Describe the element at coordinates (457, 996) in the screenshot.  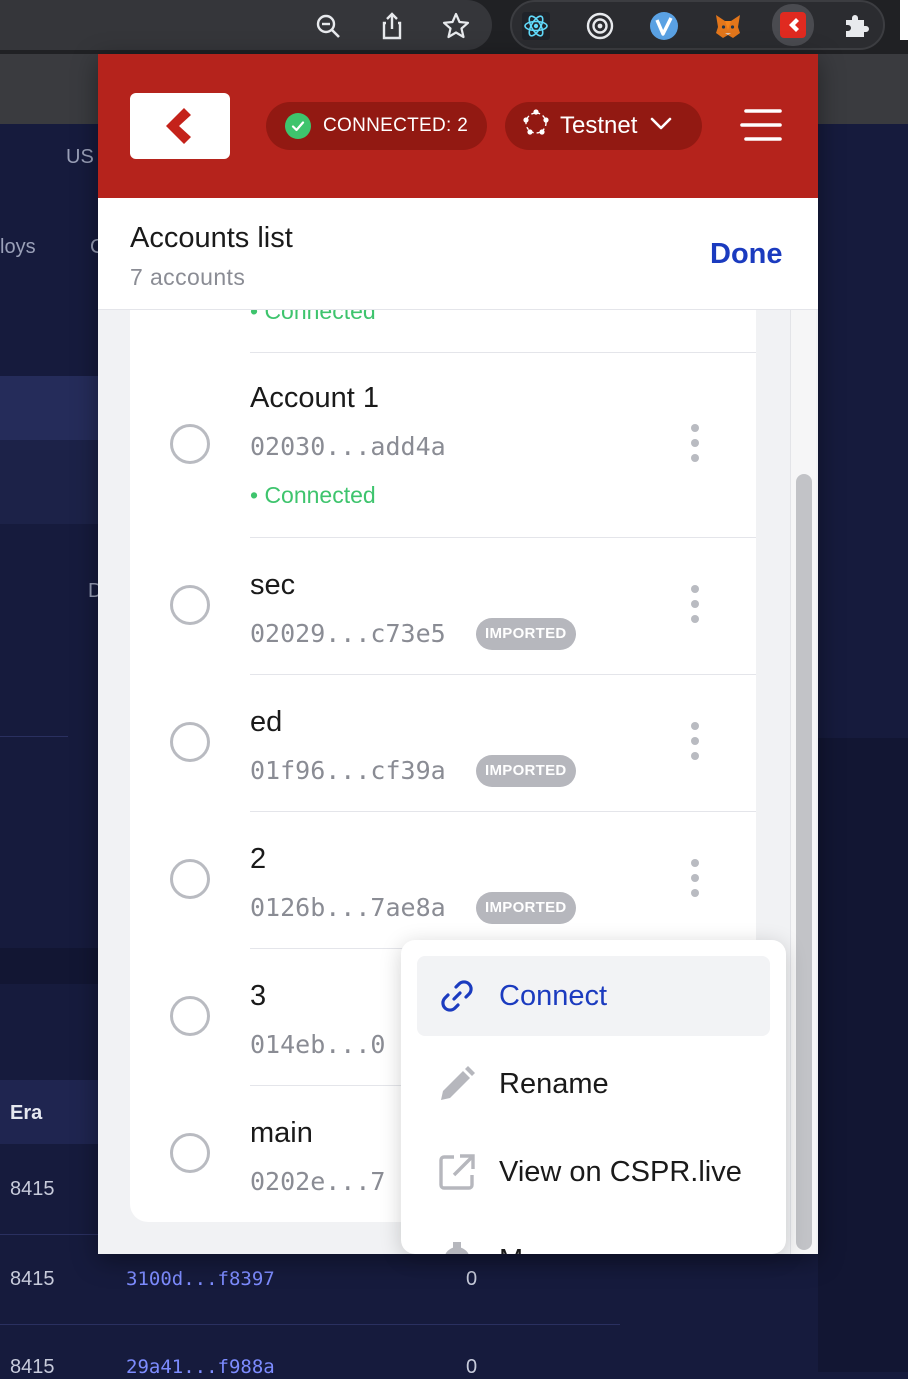
I see `link-icon` at that location.